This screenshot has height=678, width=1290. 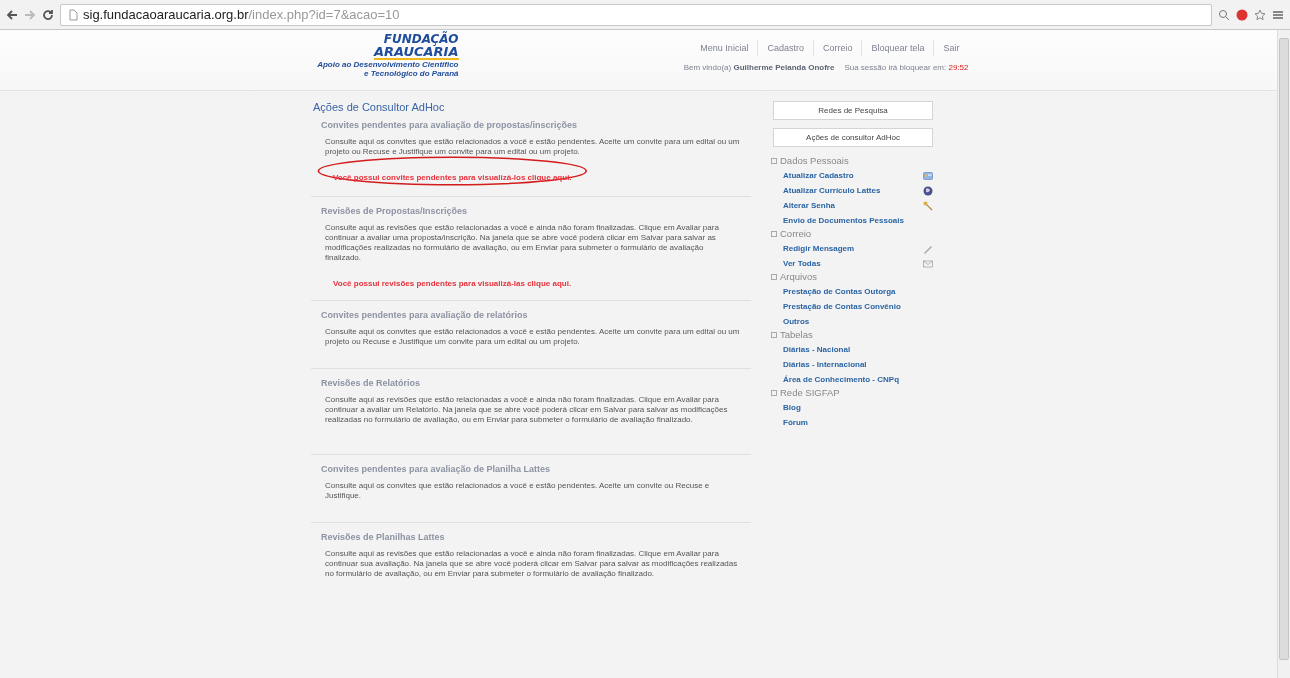 What do you see at coordinates (796, 321) in the screenshot?
I see `sidebar-link: Outros` at bounding box center [796, 321].